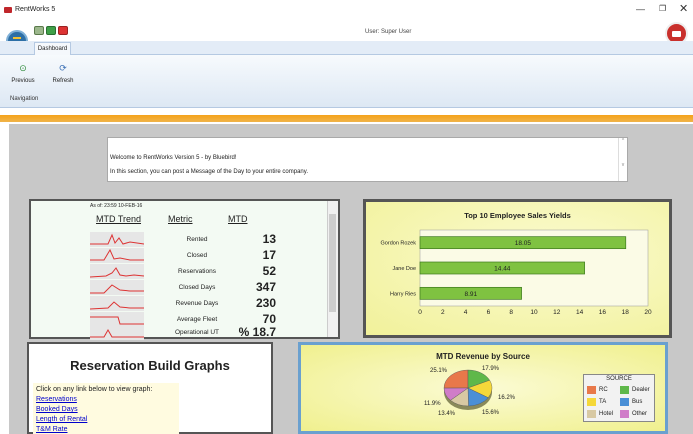  What do you see at coordinates (207, 271) in the screenshot?
I see `metric-row: Reservations 52` at bounding box center [207, 271].